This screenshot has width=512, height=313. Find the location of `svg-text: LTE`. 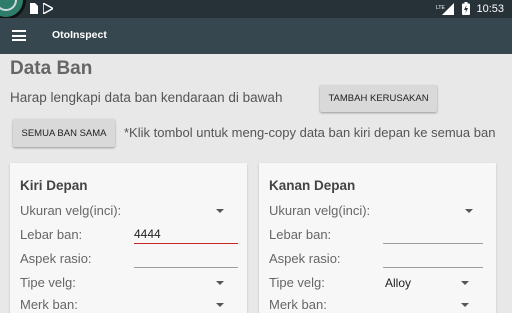

svg-text: LTE is located at coordinates (440, 8).